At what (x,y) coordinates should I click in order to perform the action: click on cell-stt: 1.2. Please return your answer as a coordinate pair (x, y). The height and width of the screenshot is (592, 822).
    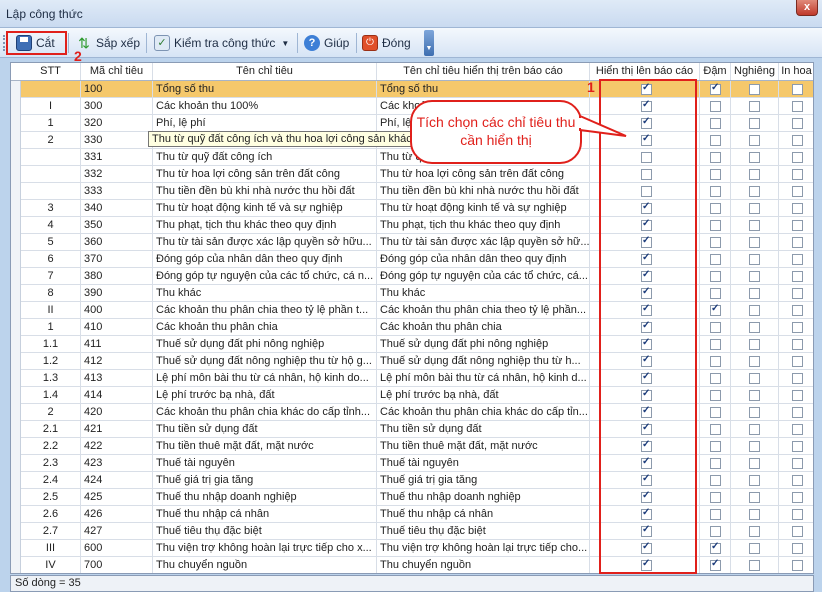
    Looking at the image, I should click on (51, 361).